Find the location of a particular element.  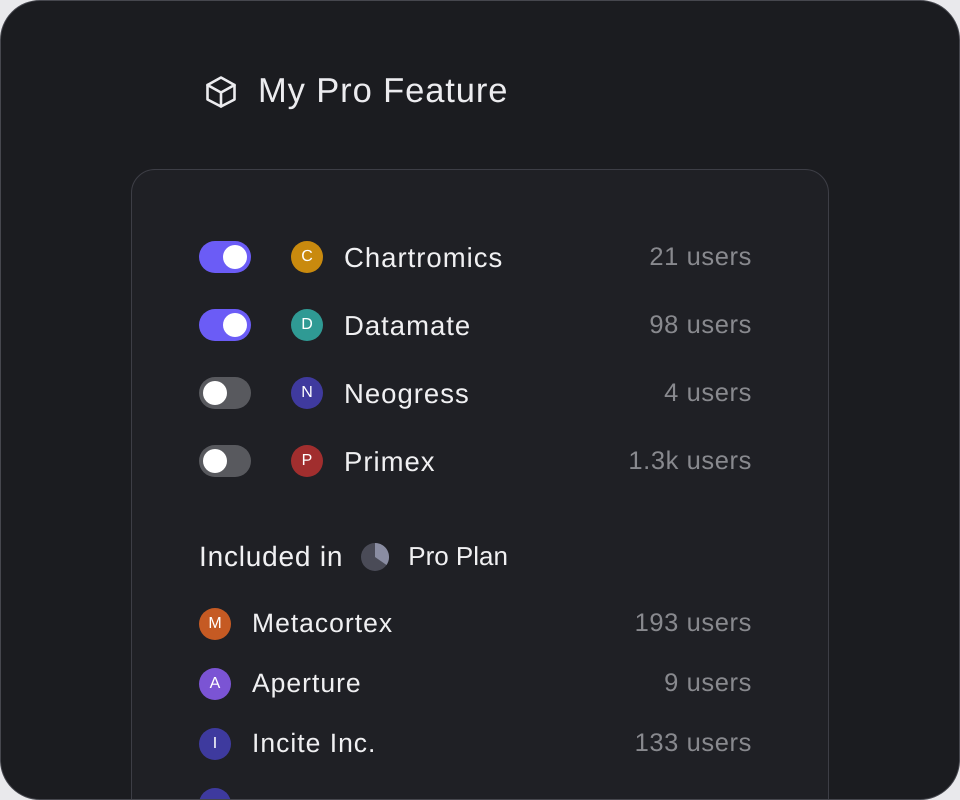

avatar: N is located at coordinates (307, 393).